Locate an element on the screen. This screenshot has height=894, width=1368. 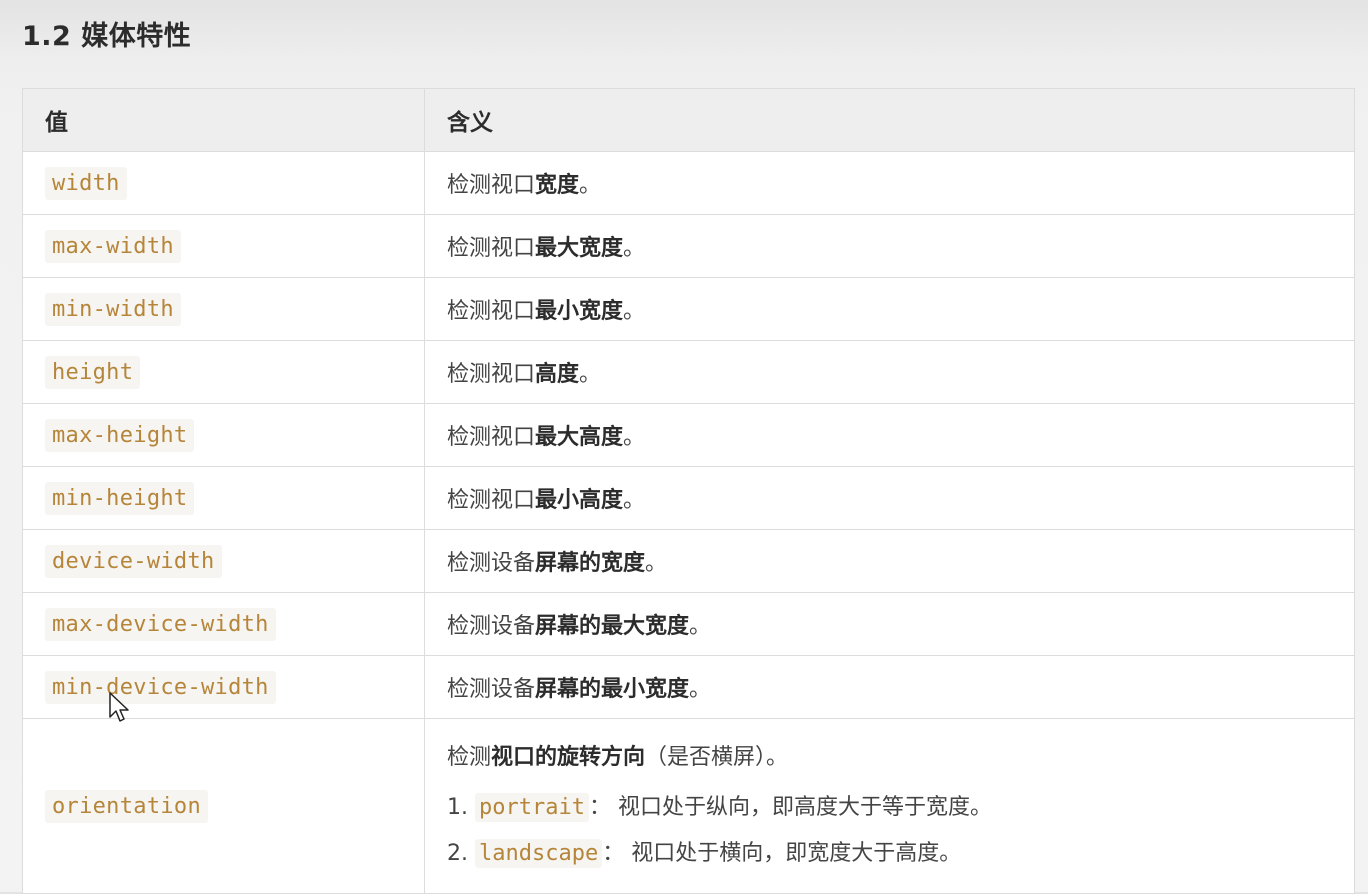
table-row: max-device-width 检测设备屏幕的最大宽度。 is located at coordinates (688, 624).